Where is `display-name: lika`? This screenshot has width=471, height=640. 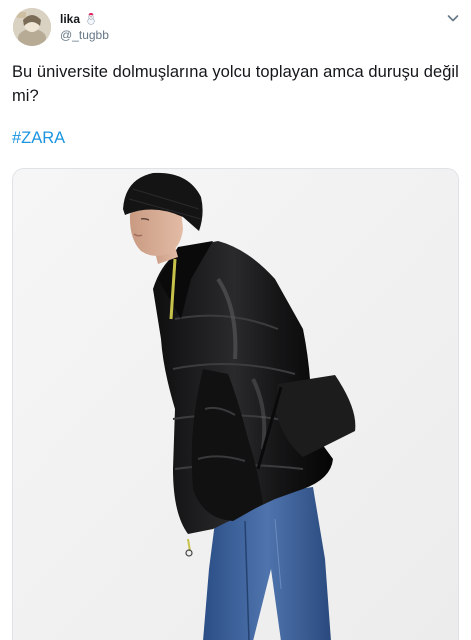 display-name: lika is located at coordinates (70, 19).